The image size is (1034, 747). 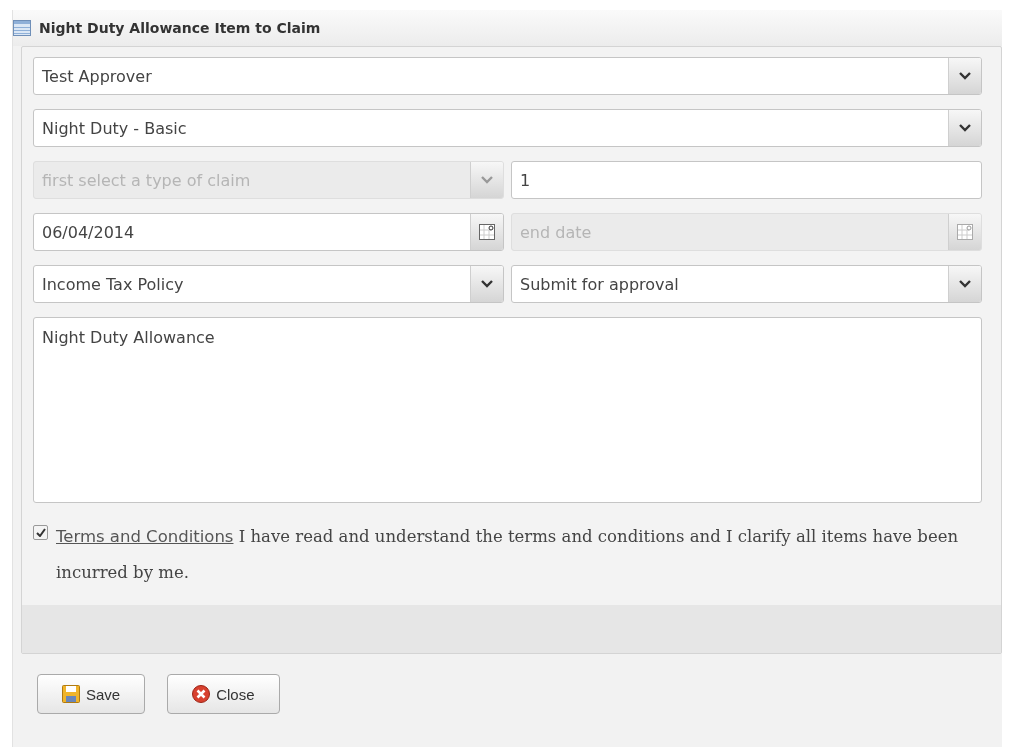 I want to click on terms-link: Terms and Conditions, so click(x=145, y=536).